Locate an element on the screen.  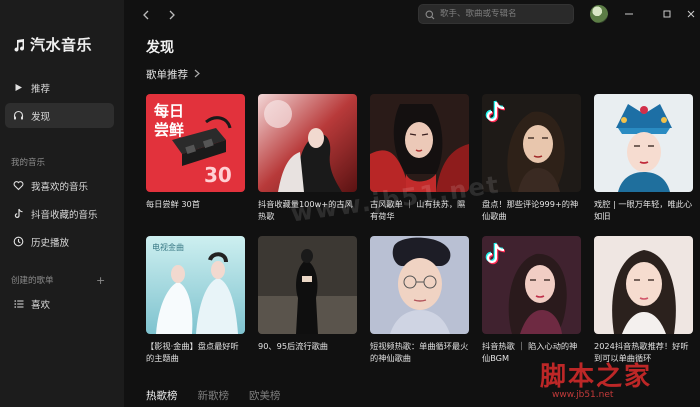
tab-western: 欧美榜 is located at coordinates (265, 395).